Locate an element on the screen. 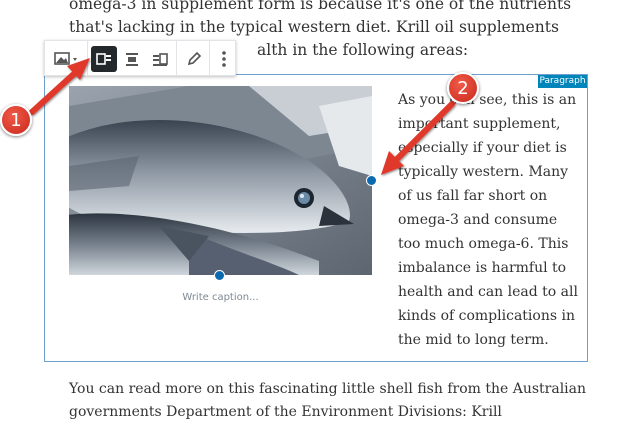 The image size is (624, 432). callout-1: 1 is located at coordinates (16, 120).